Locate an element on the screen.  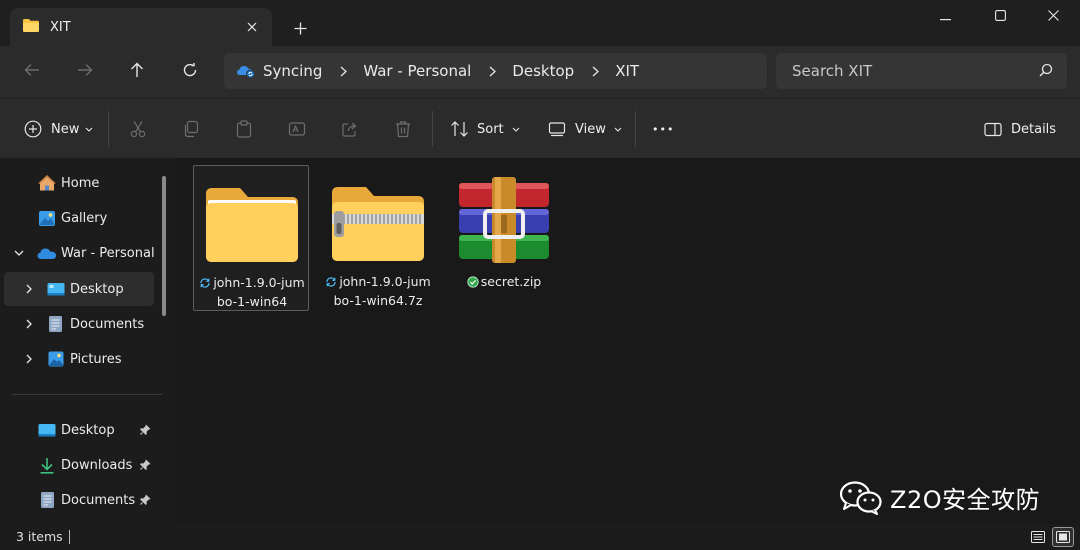
sidebar-item-pictures: Pictures is located at coordinates (79, 359).